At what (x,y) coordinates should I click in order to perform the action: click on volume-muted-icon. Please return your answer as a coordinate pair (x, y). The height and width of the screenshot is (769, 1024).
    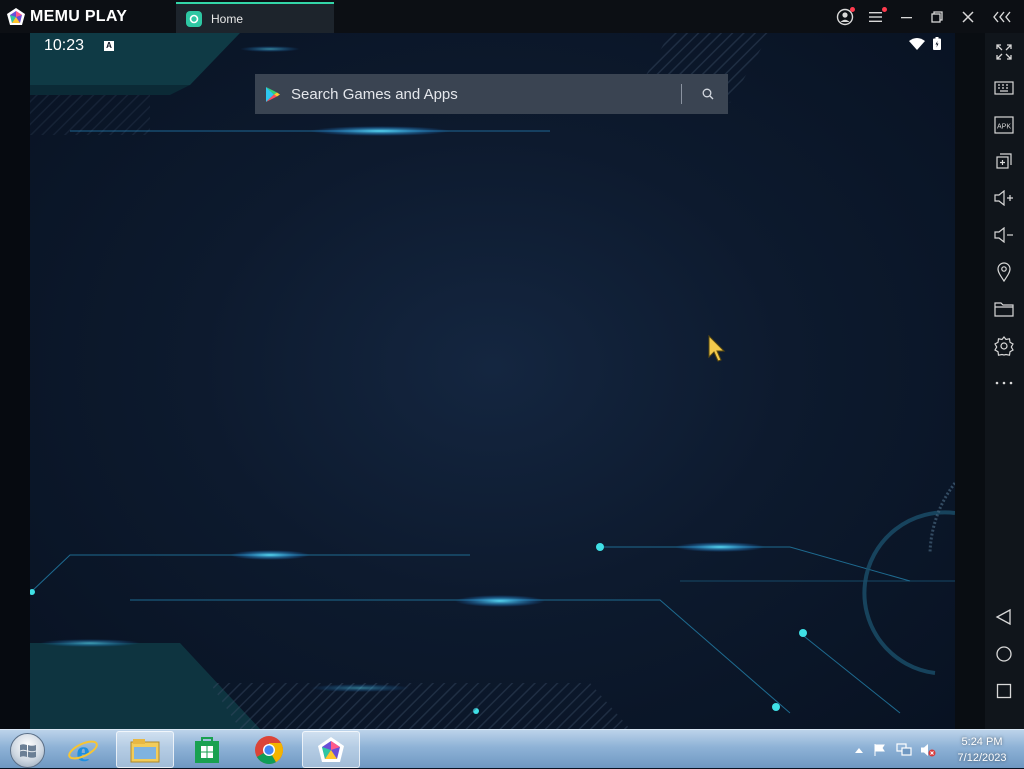
    Looking at the image, I should click on (928, 749).